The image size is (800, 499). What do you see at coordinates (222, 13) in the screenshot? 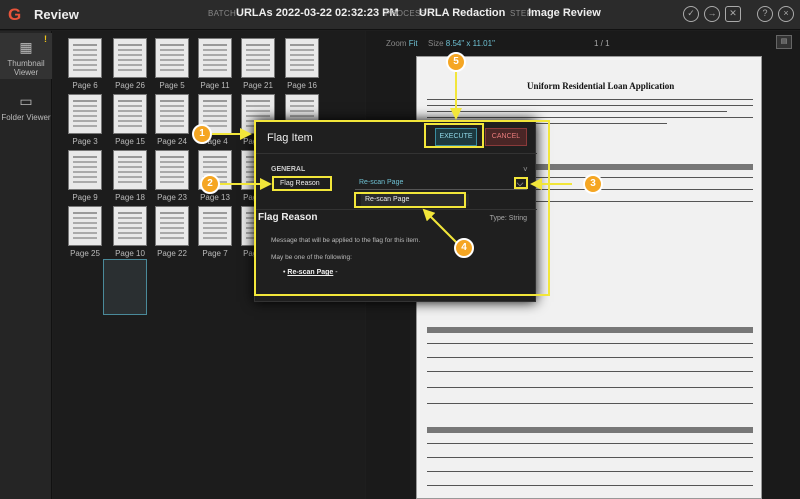
I see `batch-label: BATCH` at bounding box center [222, 13].